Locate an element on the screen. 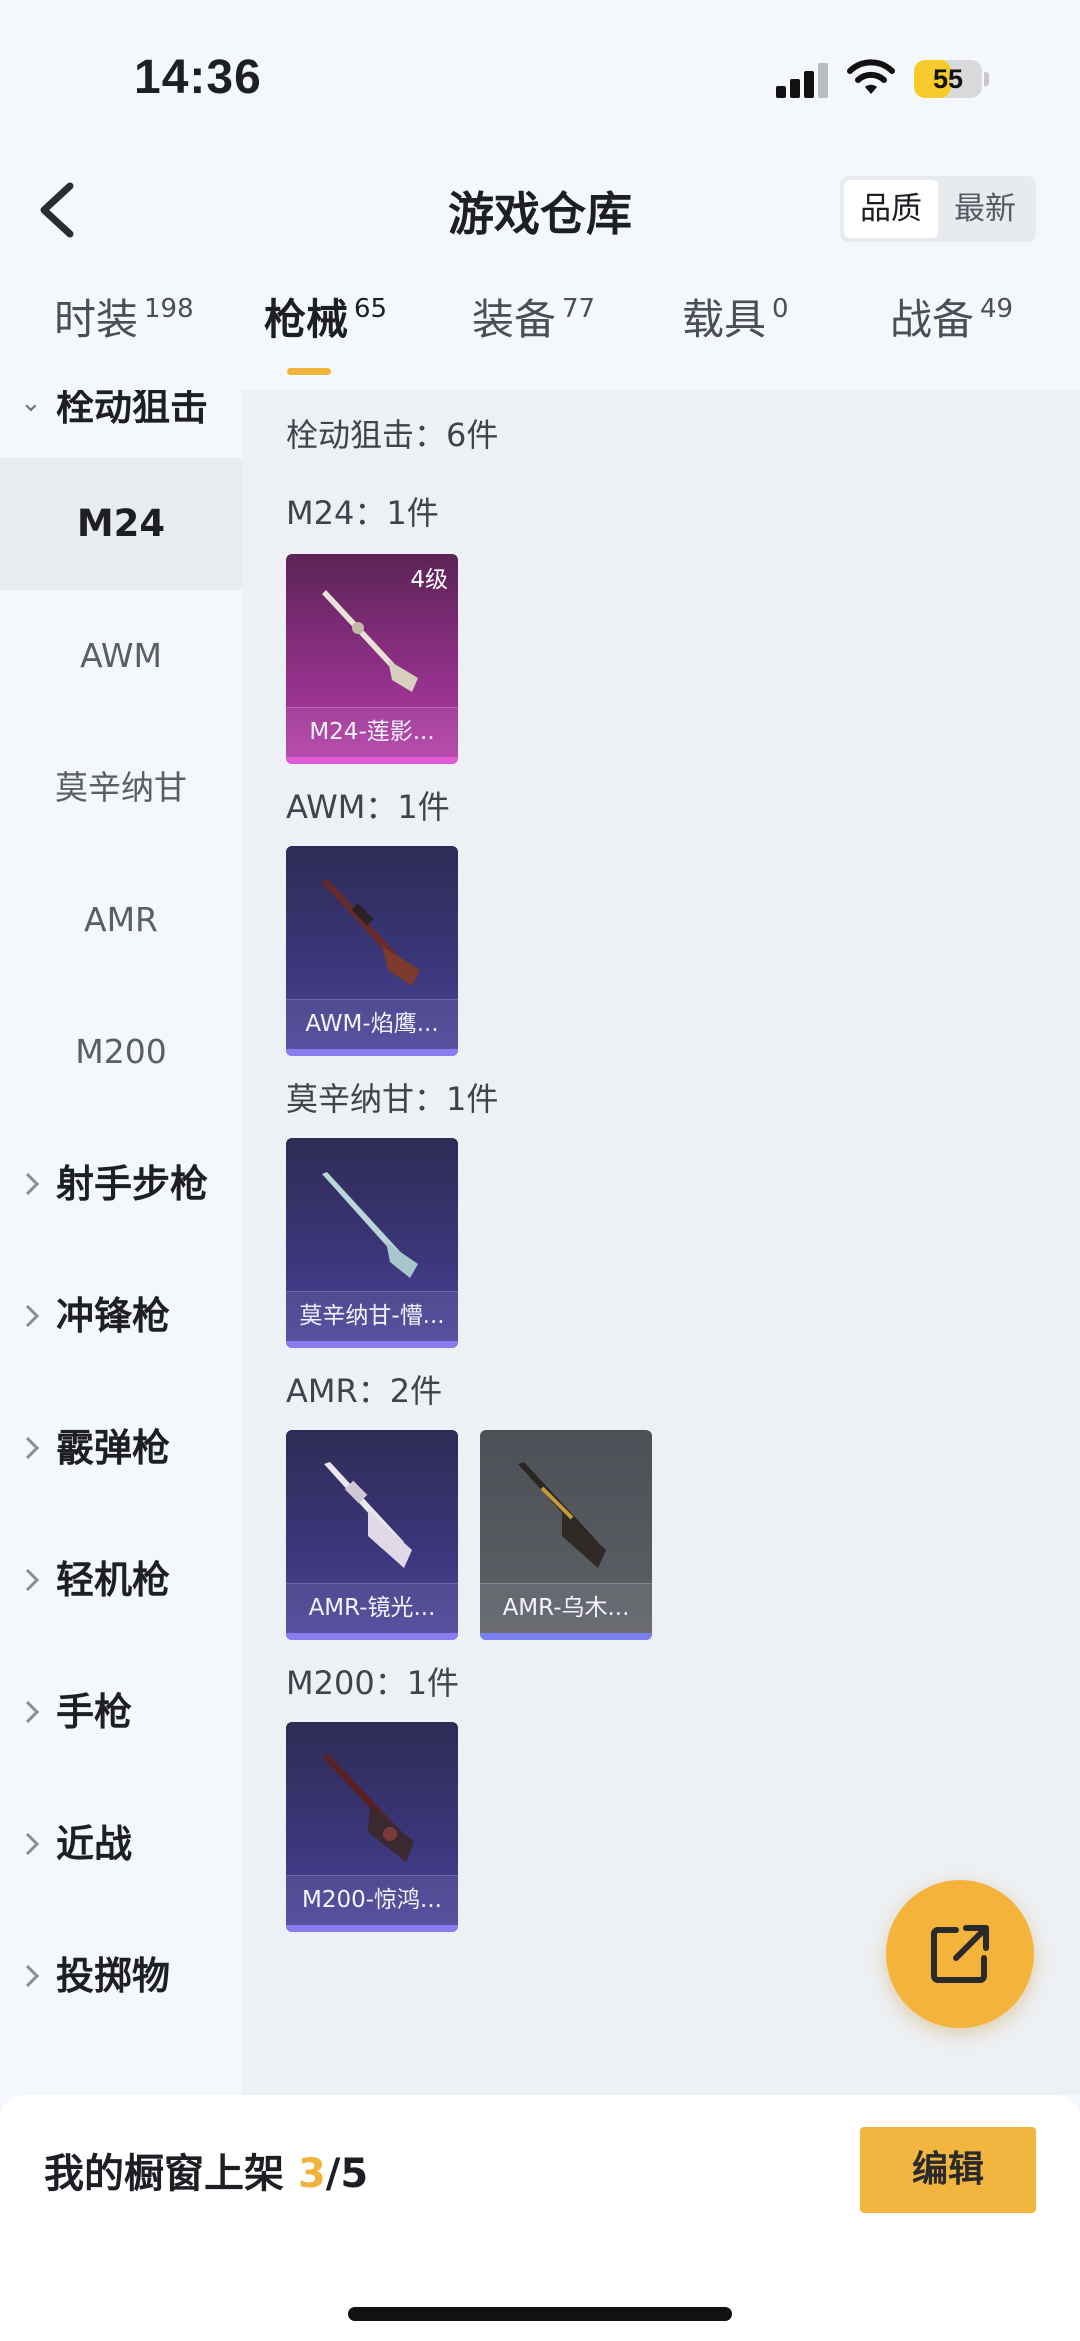  sidebar-category-shotgun: 霰弹枪 is located at coordinates (121, 1448).